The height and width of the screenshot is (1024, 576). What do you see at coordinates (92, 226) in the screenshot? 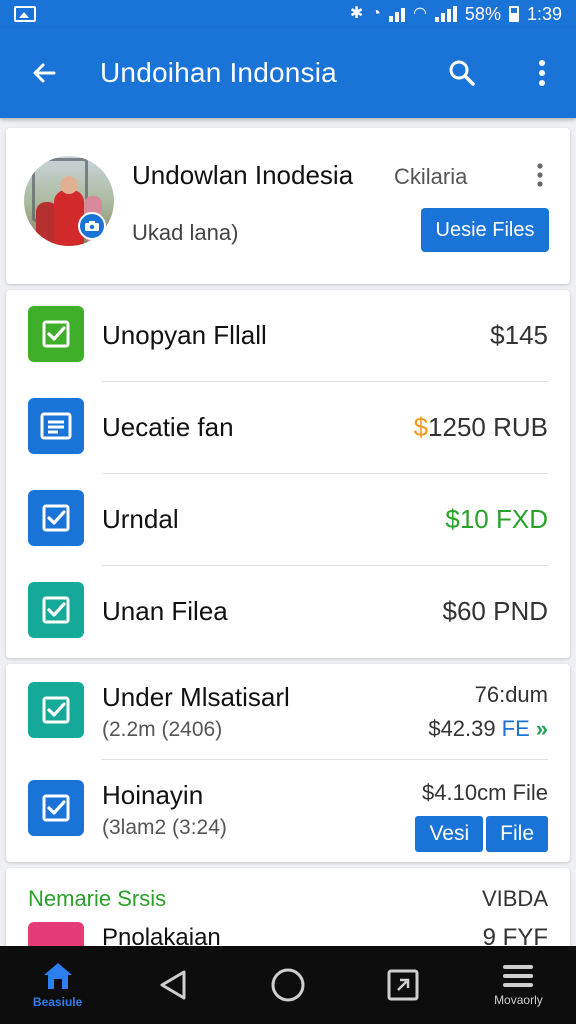
I see `camera-badge-icon` at bounding box center [92, 226].